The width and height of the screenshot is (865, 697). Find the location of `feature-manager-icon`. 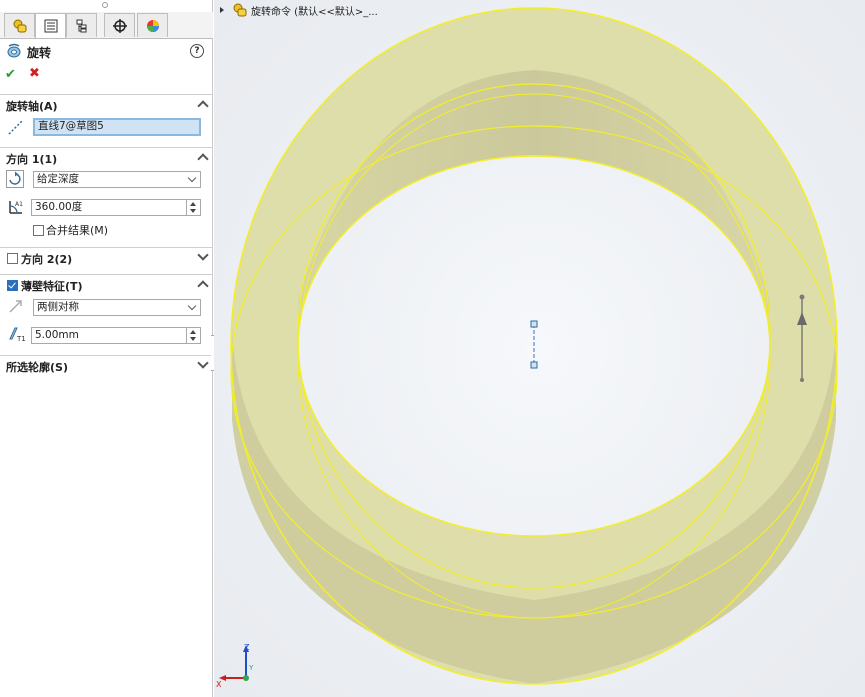

feature-manager-icon is located at coordinates (19, 25).